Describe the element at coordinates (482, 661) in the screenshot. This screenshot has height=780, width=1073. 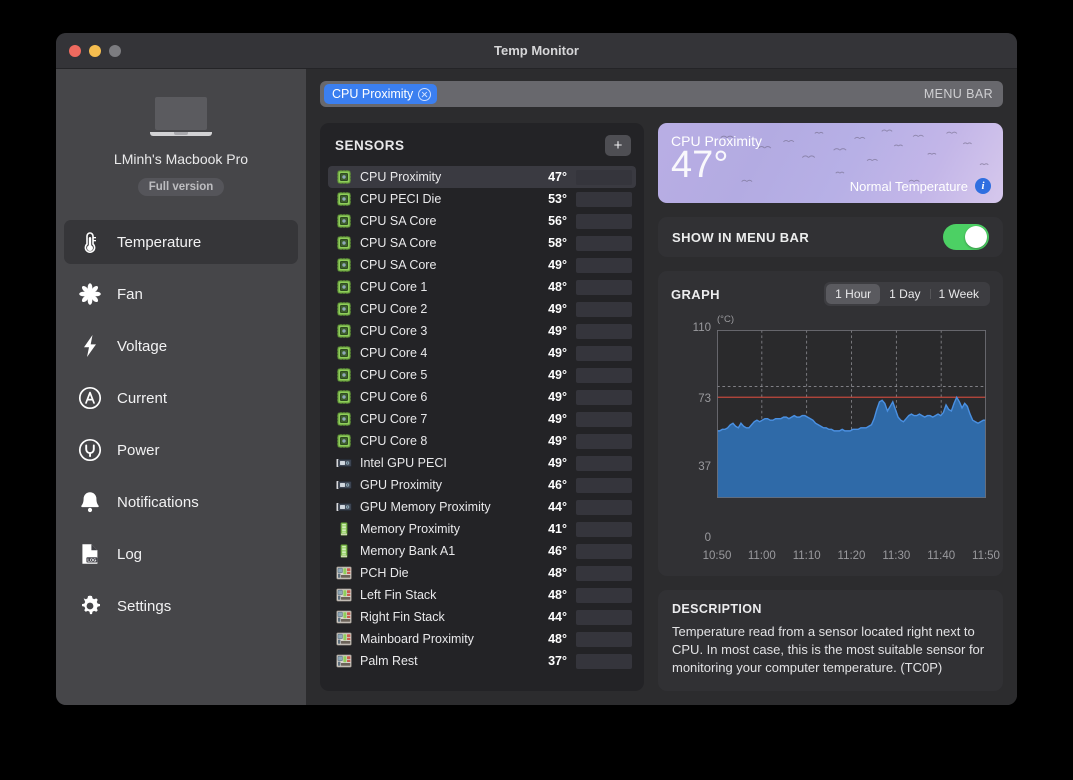
I see `sensor-row: Palm Rest 37°` at that location.